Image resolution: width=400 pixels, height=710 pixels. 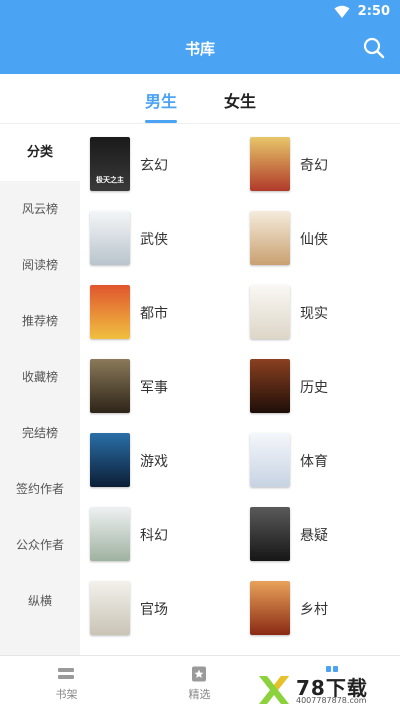 What do you see at coordinates (331, 700) in the screenshot?
I see `watermark-url: 4007787878.com` at bounding box center [331, 700].